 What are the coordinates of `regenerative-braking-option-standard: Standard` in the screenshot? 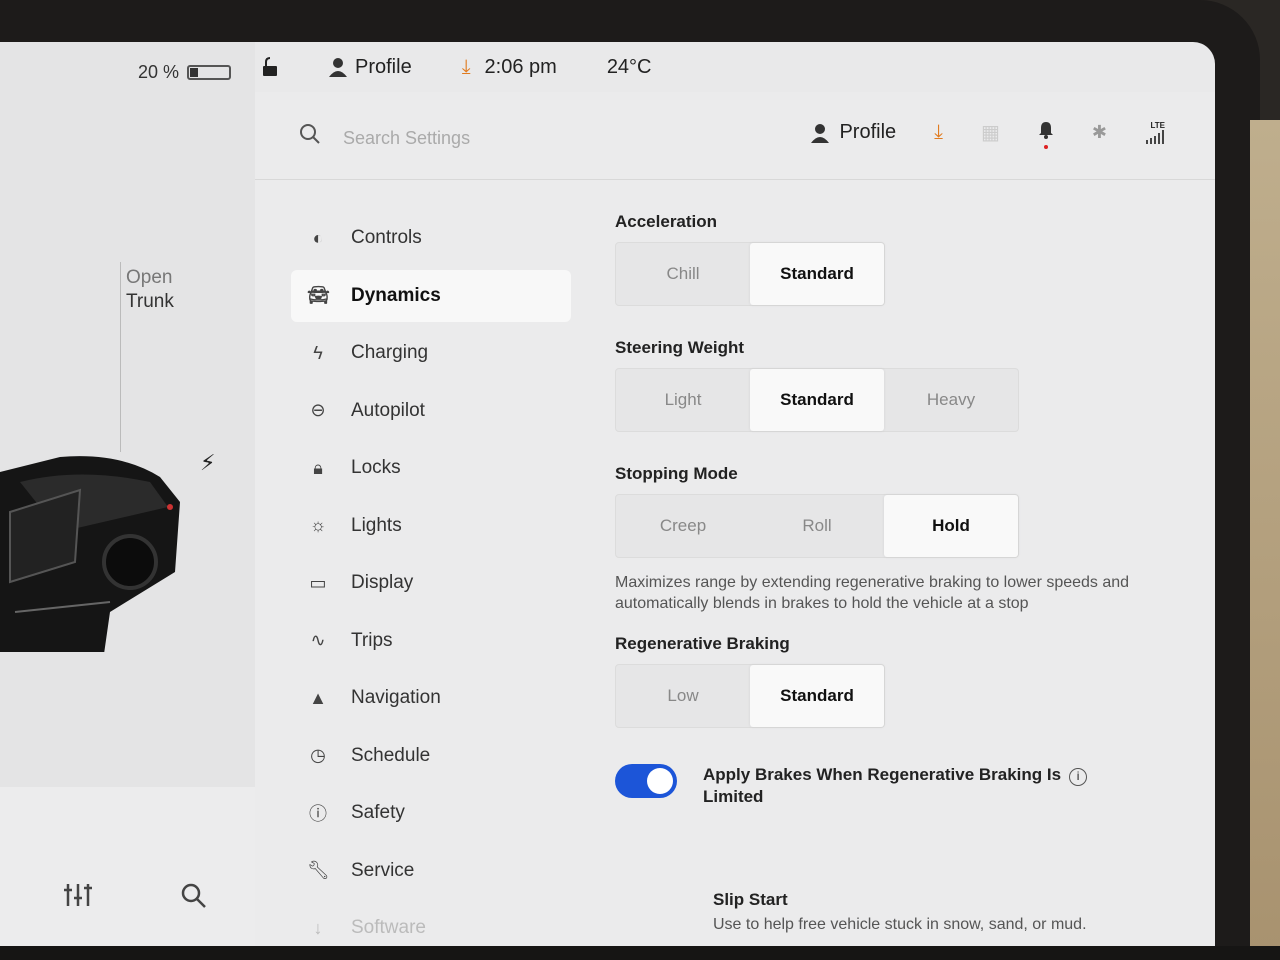 It's located at (817, 696).